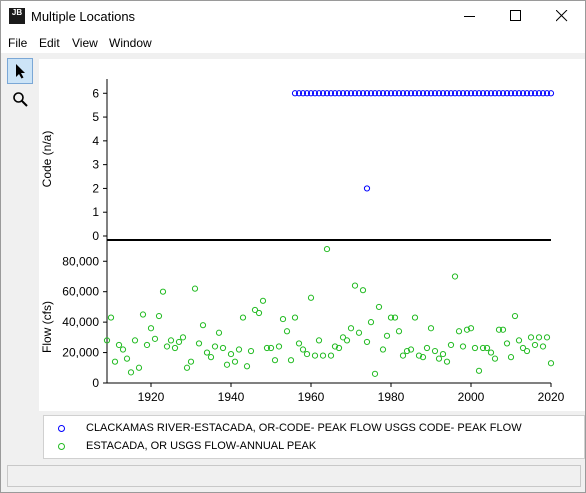 The image size is (586, 493). What do you see at coordinates (130, 43) in the screenshot?
I see `menu-window: Window` at bounding box center [130, 43].